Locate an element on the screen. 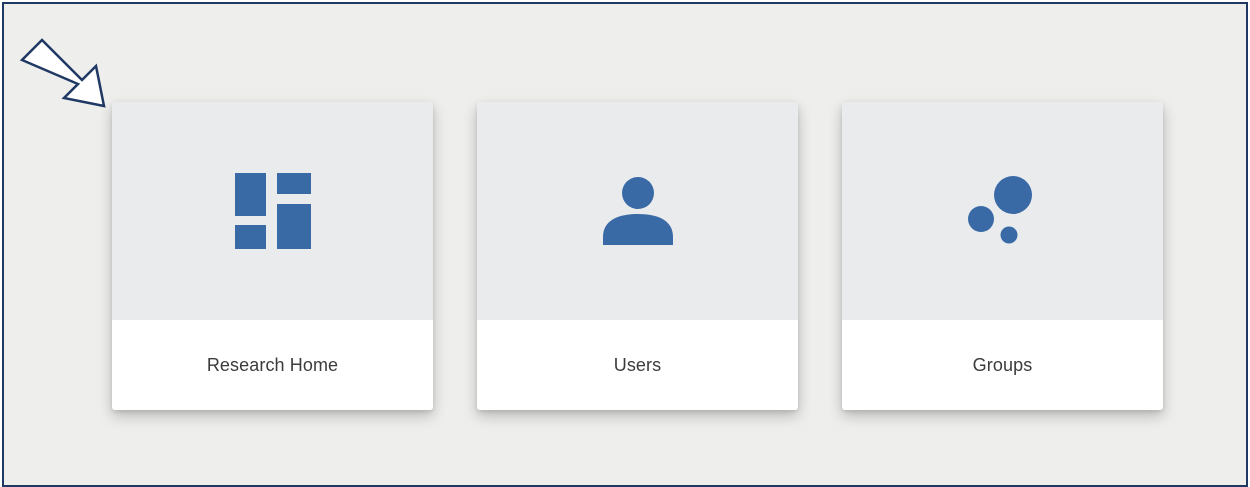 This screenshot has width=1250, height=487. tile-label: Groups is located at coordinates (1002, 364).